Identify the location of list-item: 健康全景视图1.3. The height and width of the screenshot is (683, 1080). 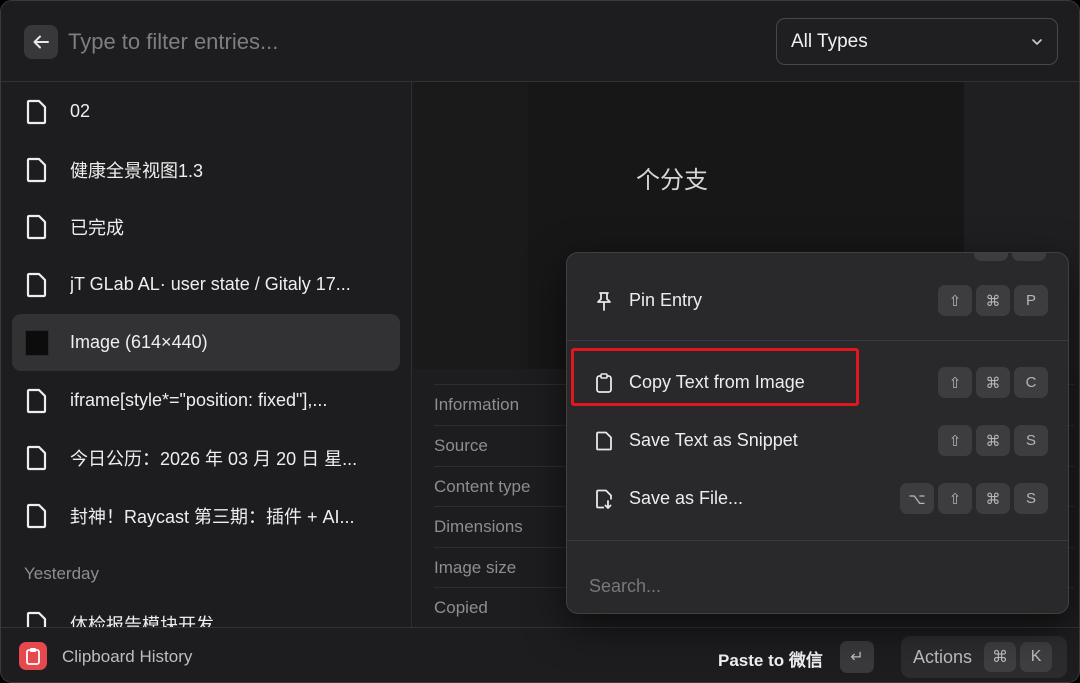
(206, 169).